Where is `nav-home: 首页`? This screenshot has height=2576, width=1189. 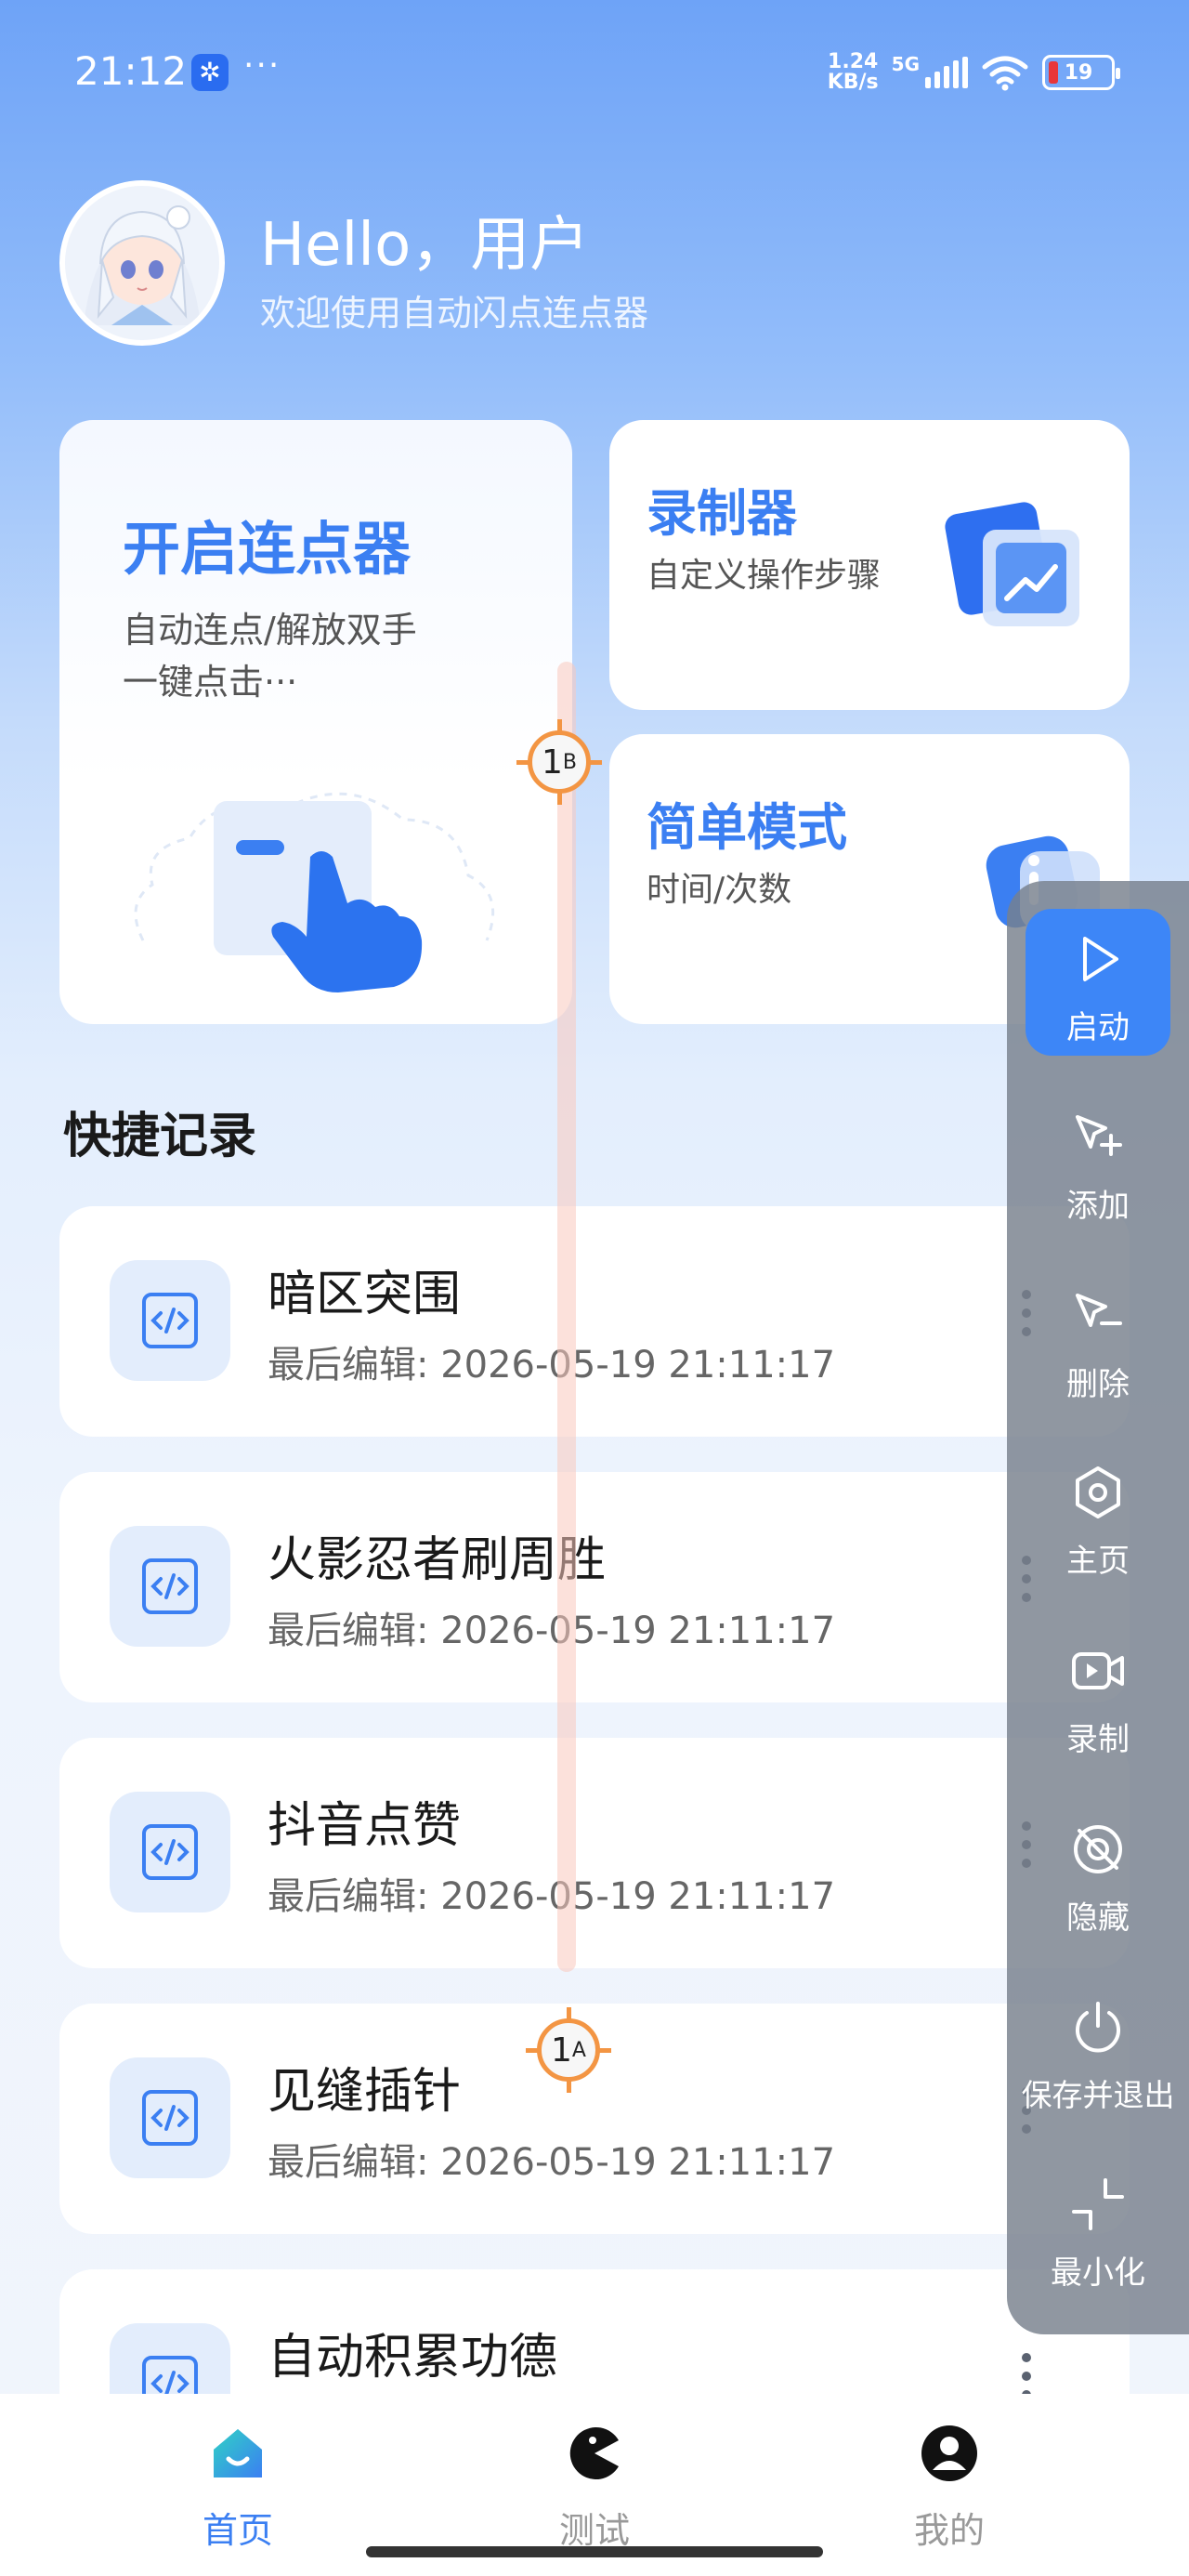
nav-home: 首页 is located at coordinates (238, 2488).